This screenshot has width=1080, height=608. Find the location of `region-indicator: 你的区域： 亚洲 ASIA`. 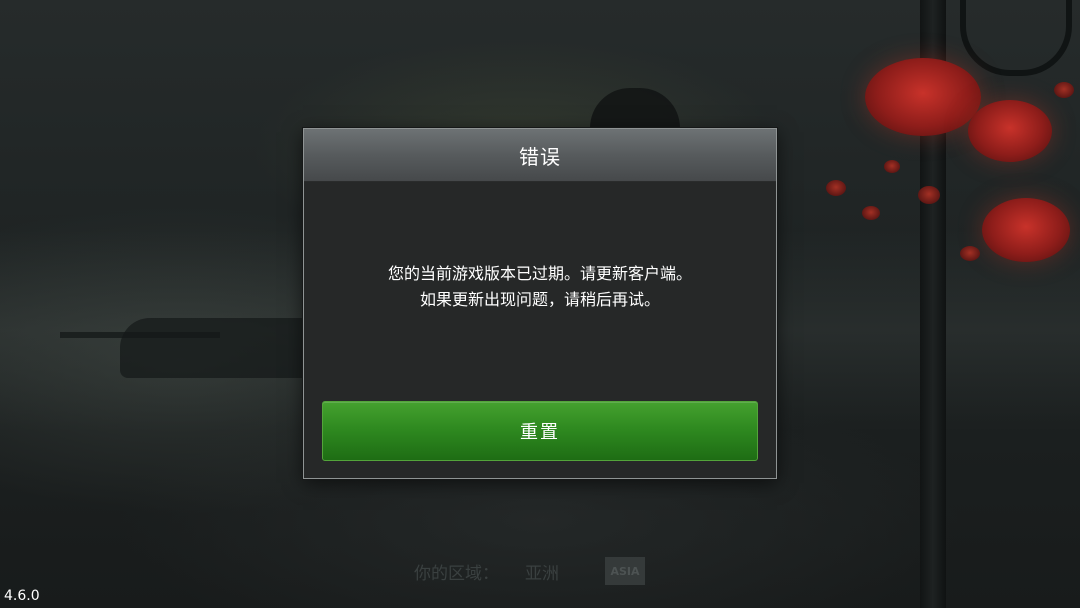

region-indicator: 你的区域： 亚洲 ASIA is located at coordinates (529, 571).